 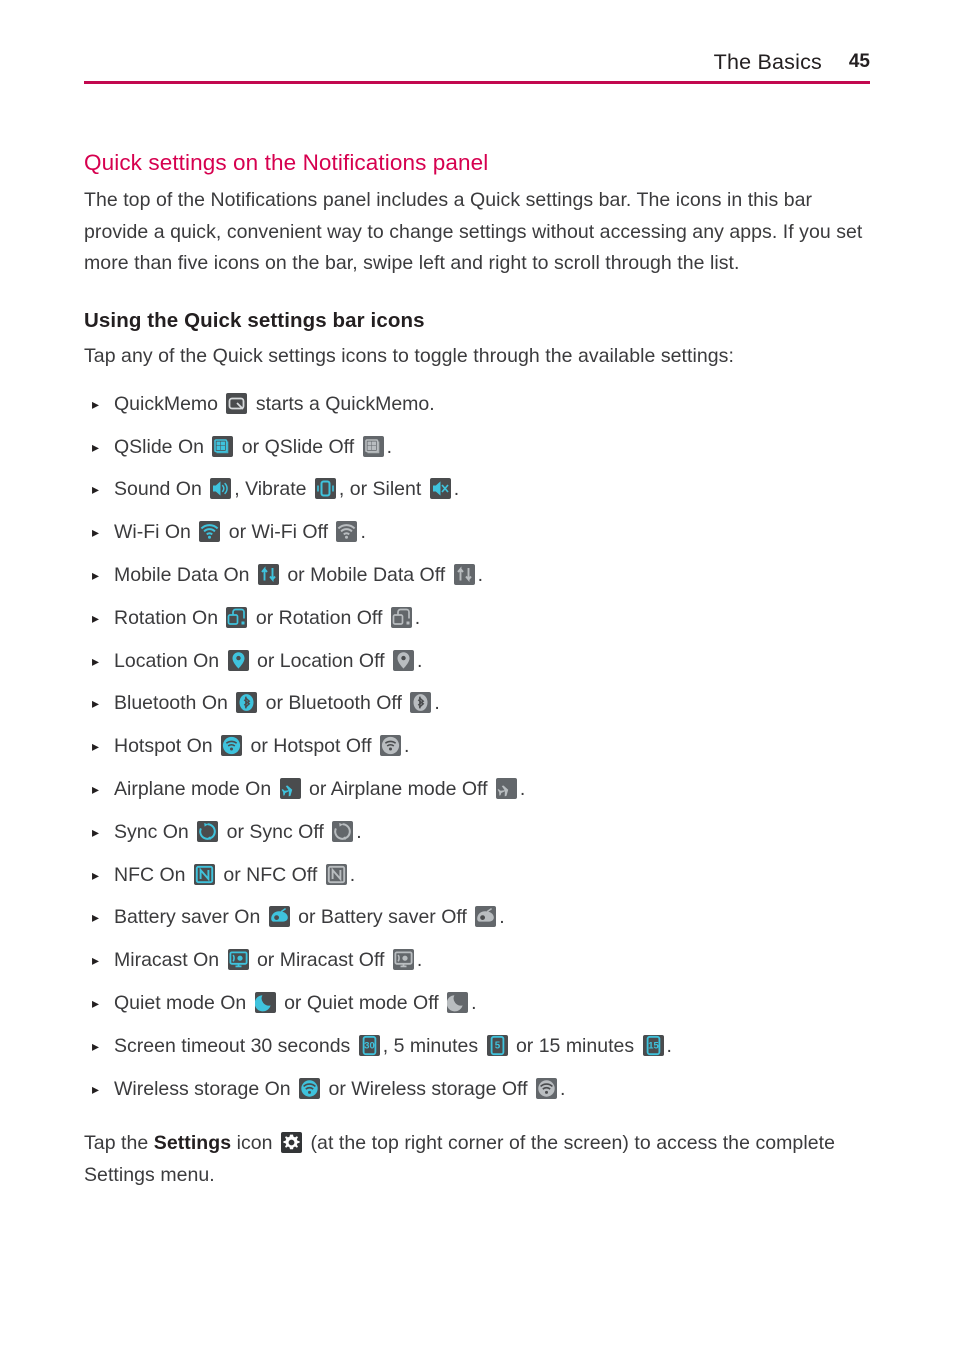 What do you see at coordinates (334, 703) in the screenshot?
I see `list-item-label: or Bluetooth Off` at bounding box center [334, 703].